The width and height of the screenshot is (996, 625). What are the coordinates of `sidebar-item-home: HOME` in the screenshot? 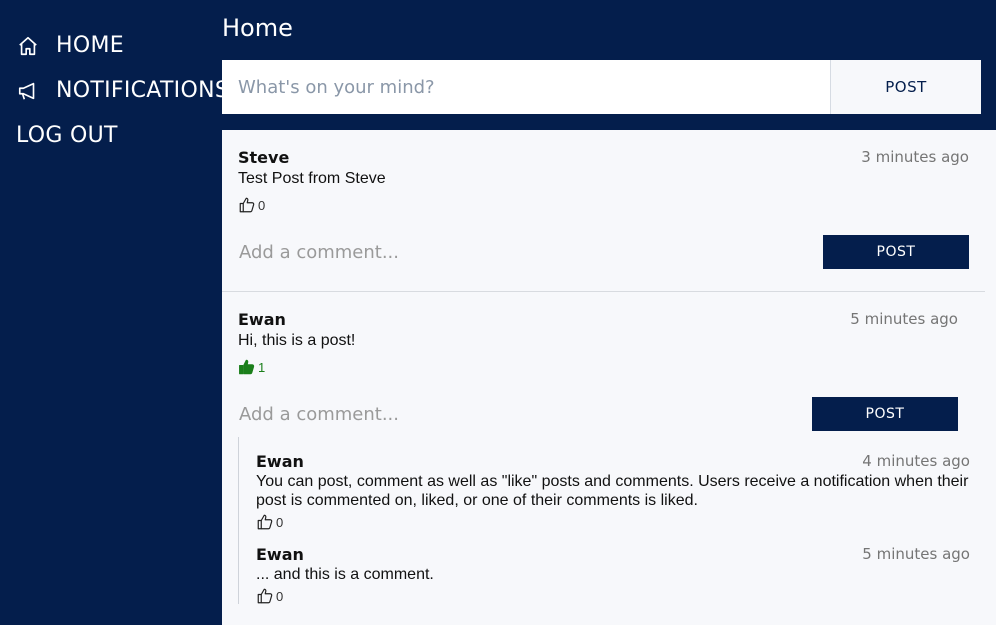 It's located at (70, 45).